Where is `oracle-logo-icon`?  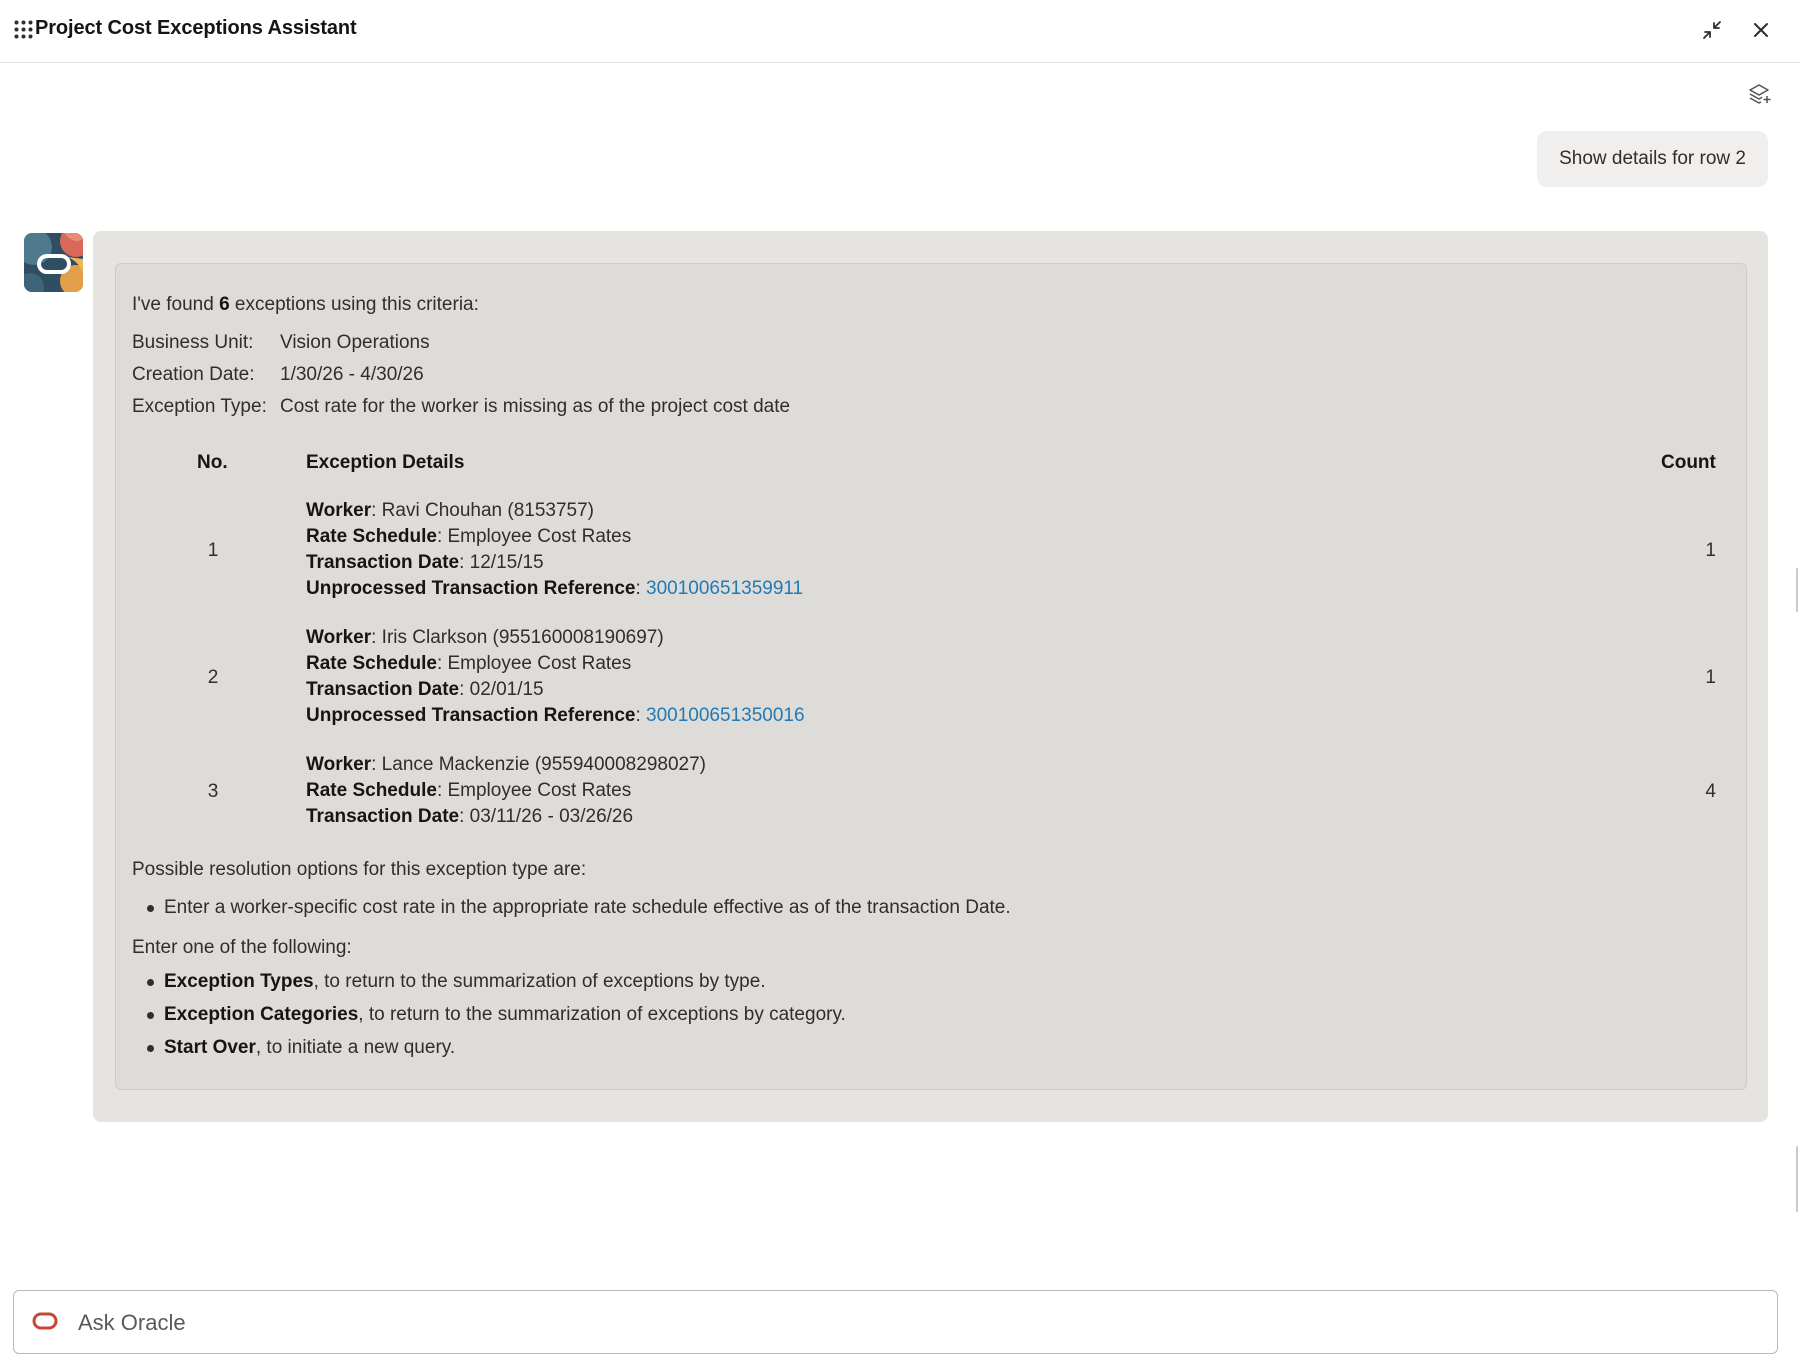 oracle-logo-icon is located at coordinates (45, 1321).